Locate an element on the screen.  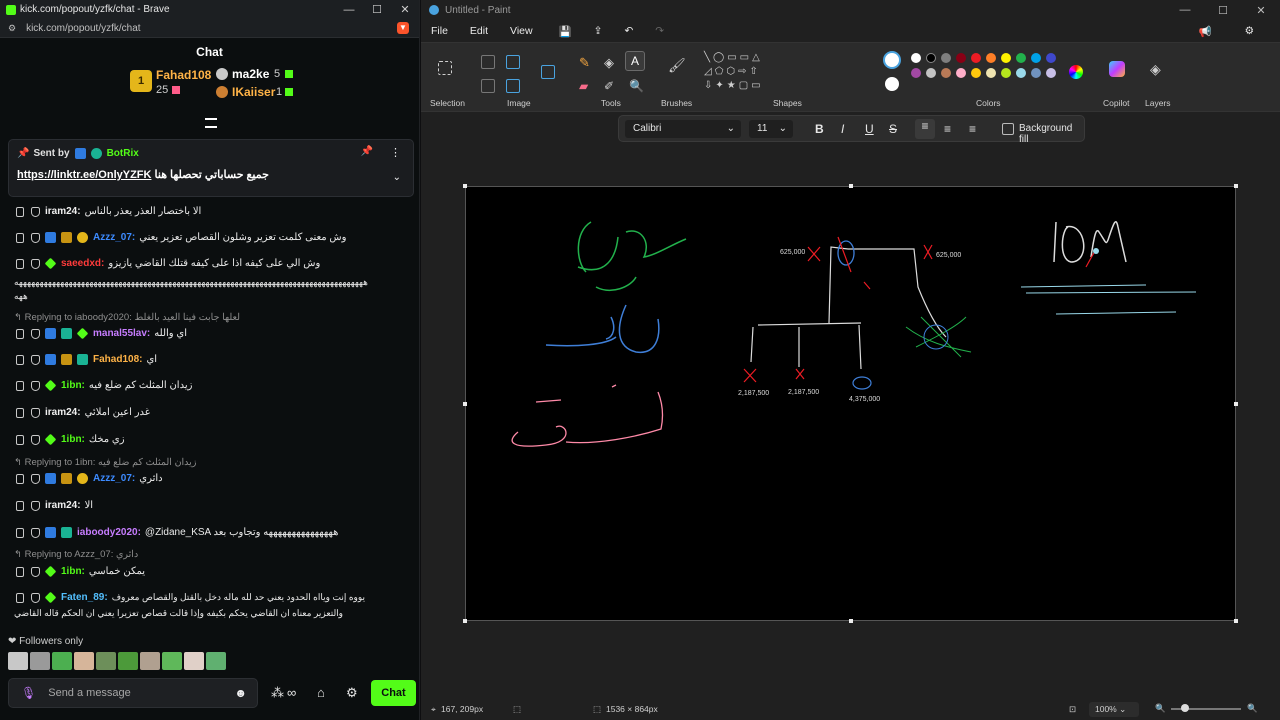
eraser-icon: ▰ is located at coordinates (583, 86).